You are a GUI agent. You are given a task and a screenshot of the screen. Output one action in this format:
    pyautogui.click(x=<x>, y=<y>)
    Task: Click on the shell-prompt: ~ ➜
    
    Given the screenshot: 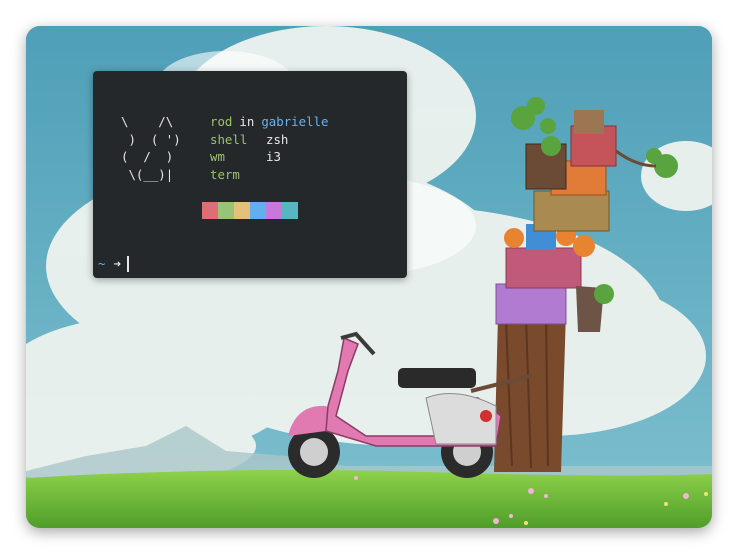 What is the action you would take?
    pyautogui.click(x=113, y=263)
    